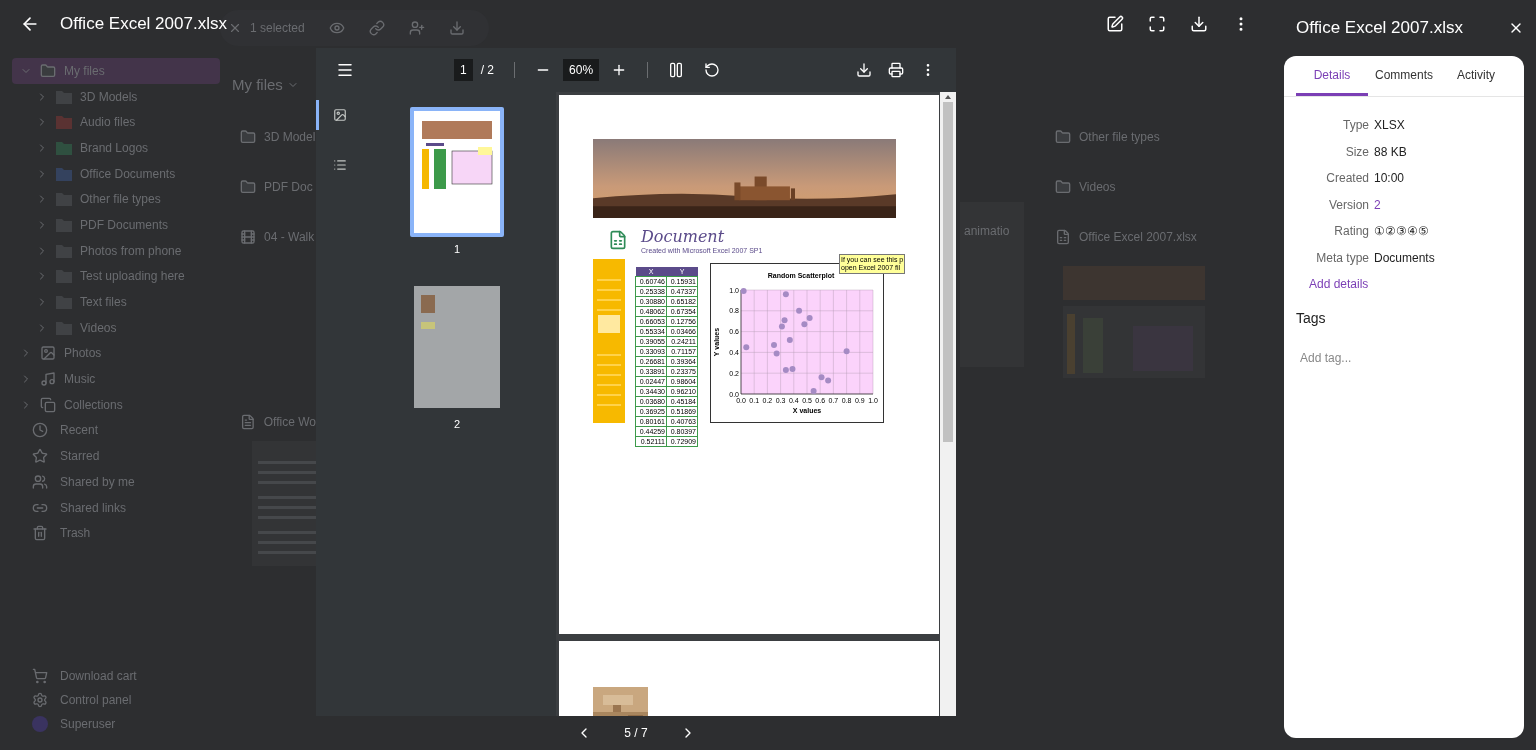 This screenshot has width=1536, height=750. What do you see at coordinates (1157, 24) in the screenshot?
I see `fullscreen-icon` at bounding box center [1157, 24].